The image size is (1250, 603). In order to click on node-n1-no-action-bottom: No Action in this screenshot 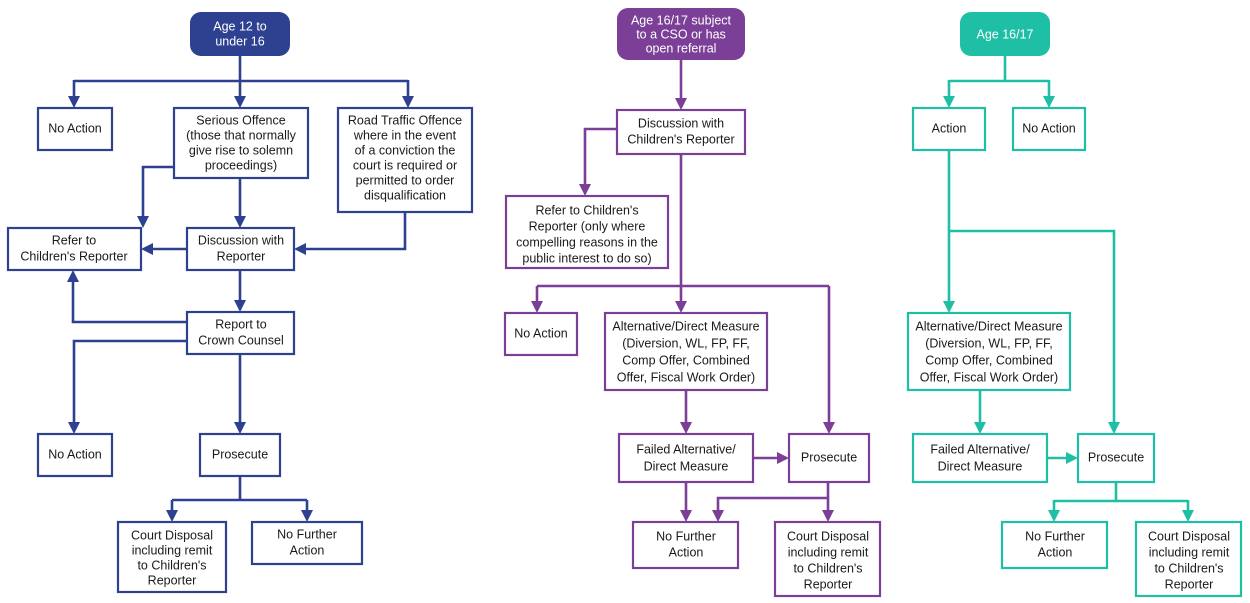, I will do `click(75, 455)`.